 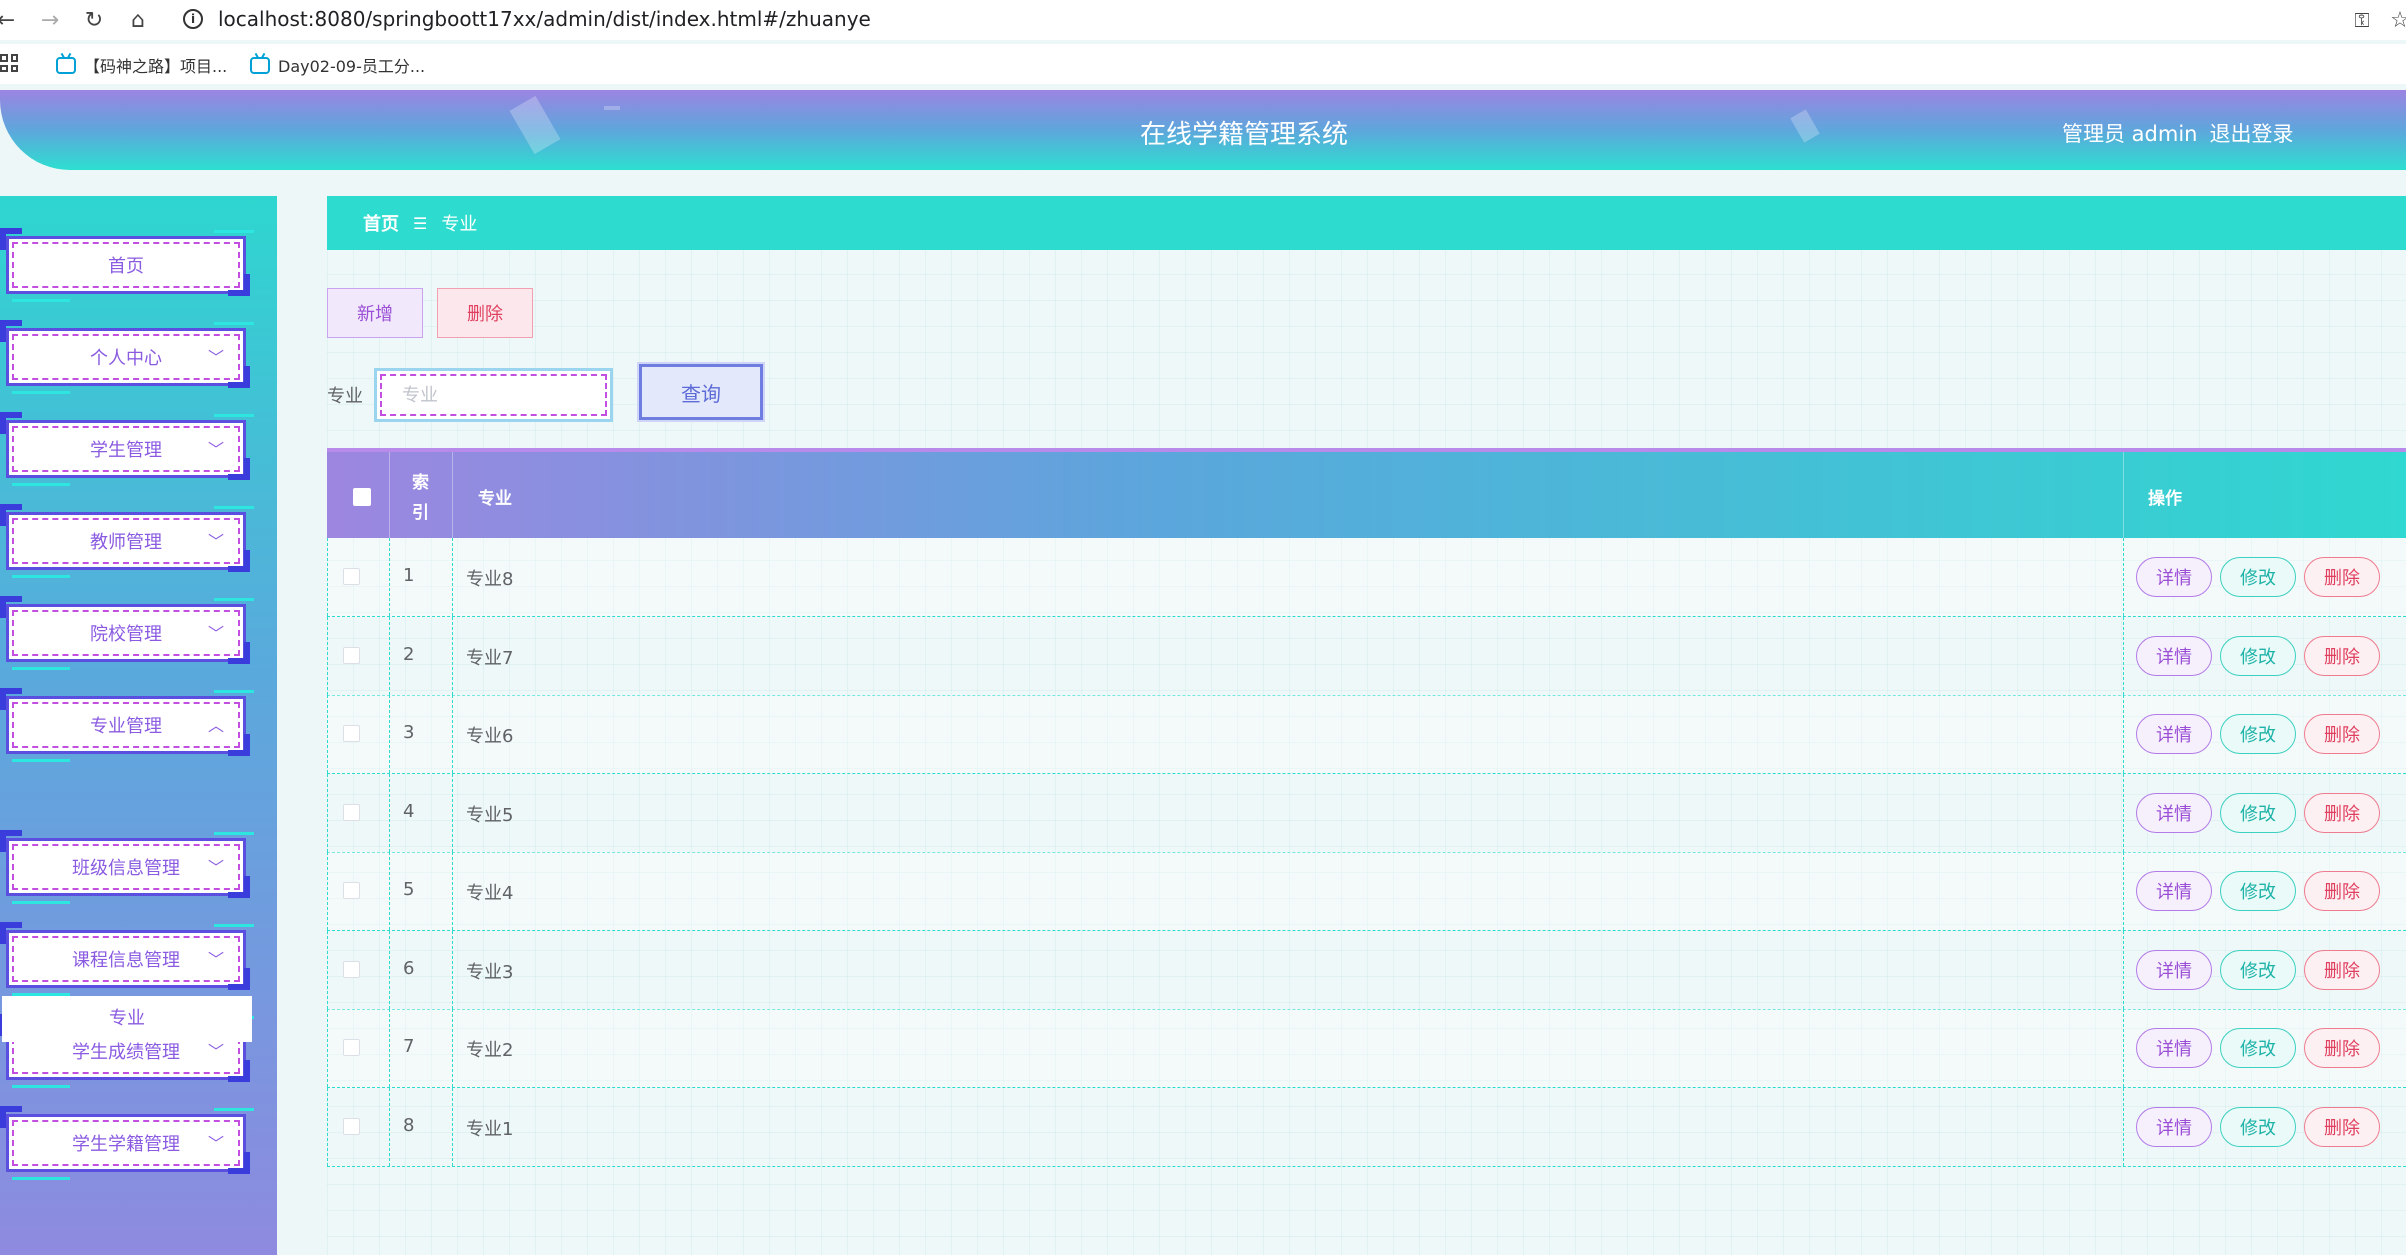 I want to click on batch-delete-button: 删除, so click(x=485, y=313).